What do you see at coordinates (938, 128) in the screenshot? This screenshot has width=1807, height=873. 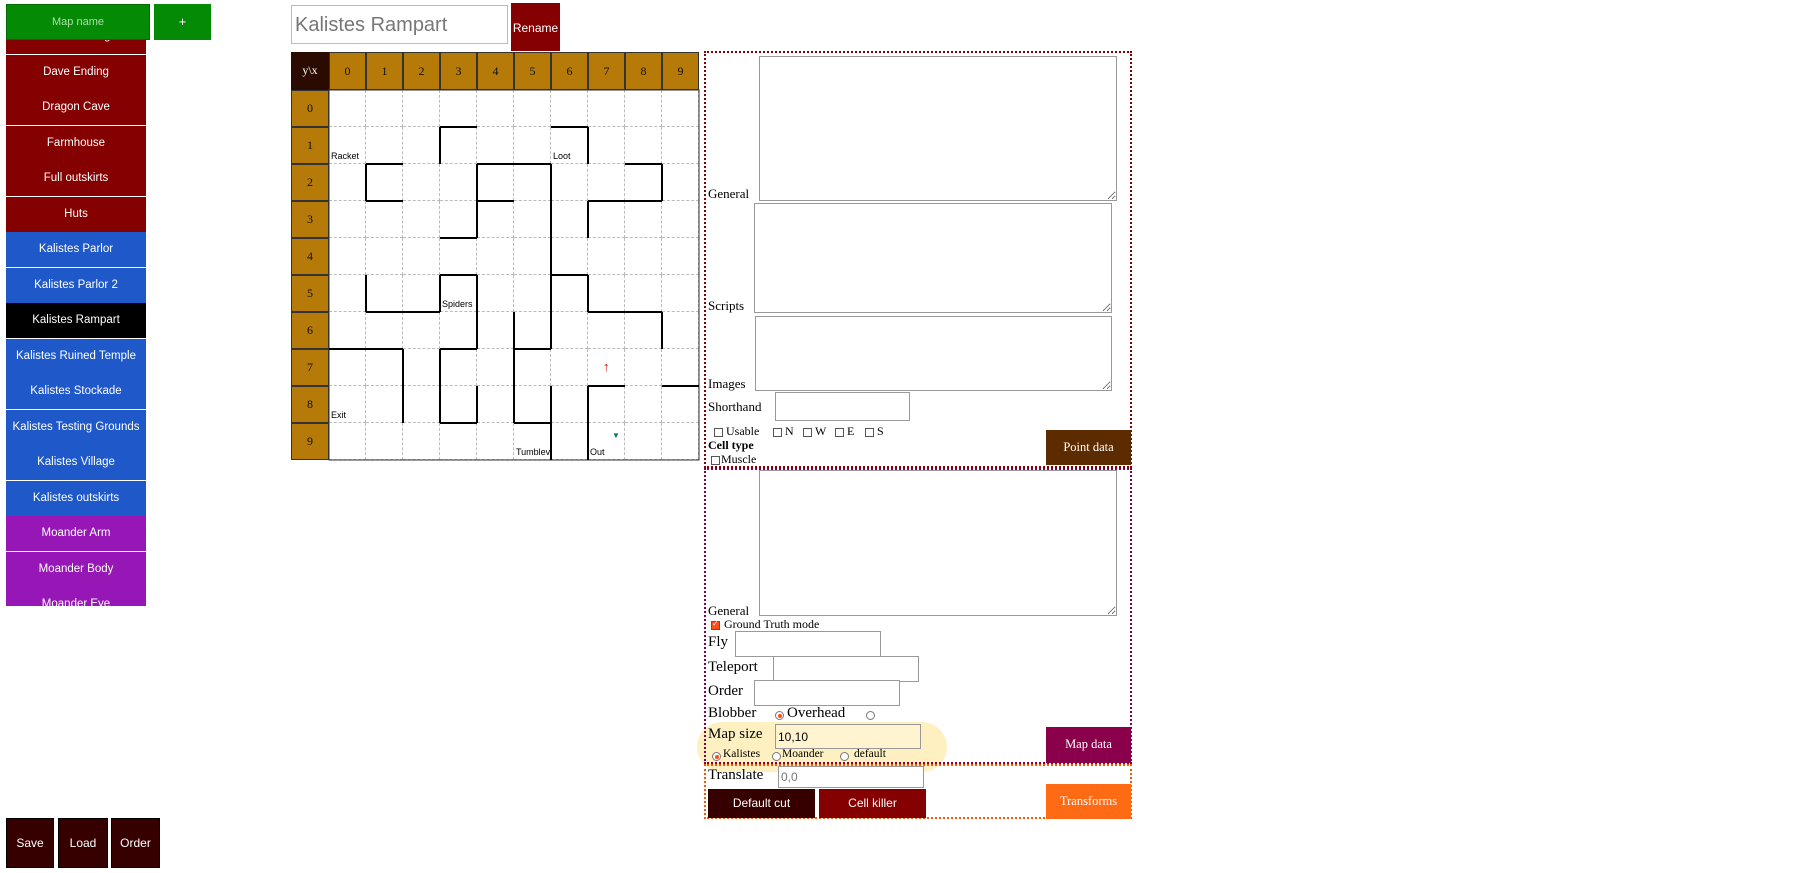 I see `point-general-textarea` at bounding box center [938, 128].